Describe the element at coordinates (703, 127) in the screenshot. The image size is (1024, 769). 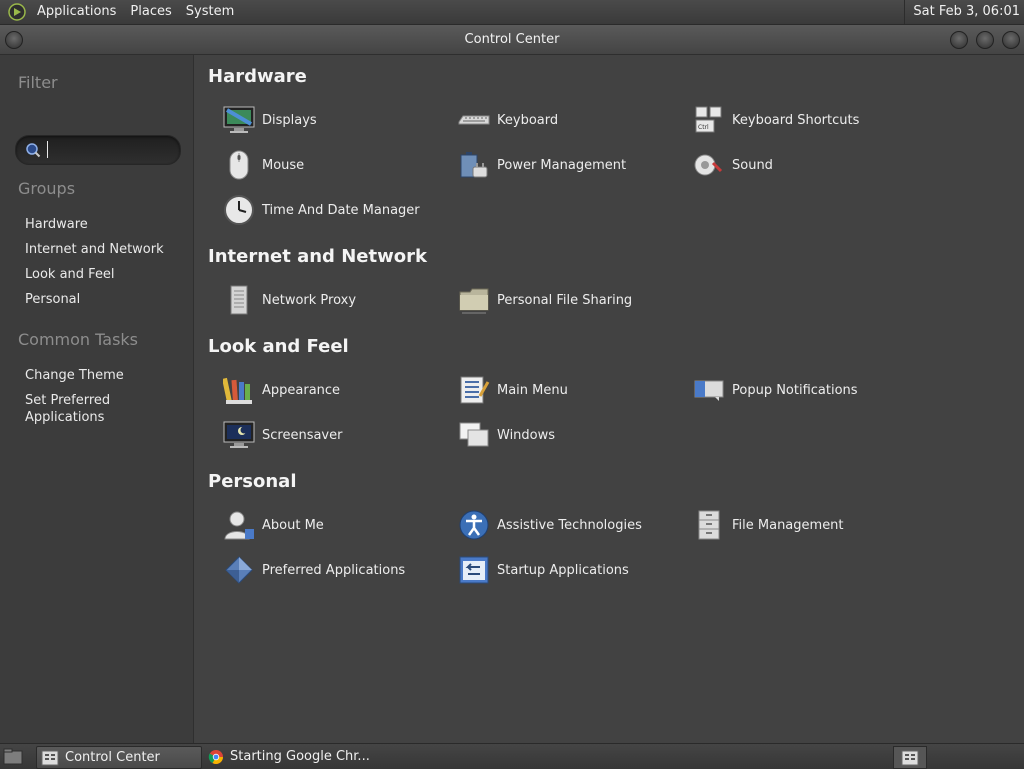
I see `svg-text: Ctrl` at that location.